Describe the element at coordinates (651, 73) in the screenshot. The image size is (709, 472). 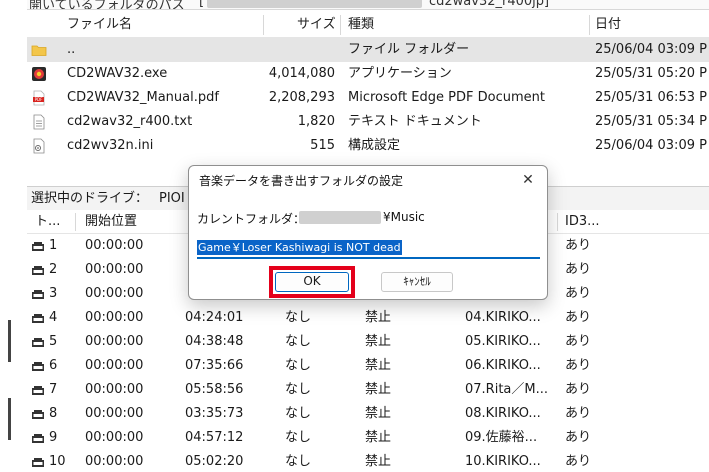
I see `file-date: 25/05/31 05:20 P` at that location.